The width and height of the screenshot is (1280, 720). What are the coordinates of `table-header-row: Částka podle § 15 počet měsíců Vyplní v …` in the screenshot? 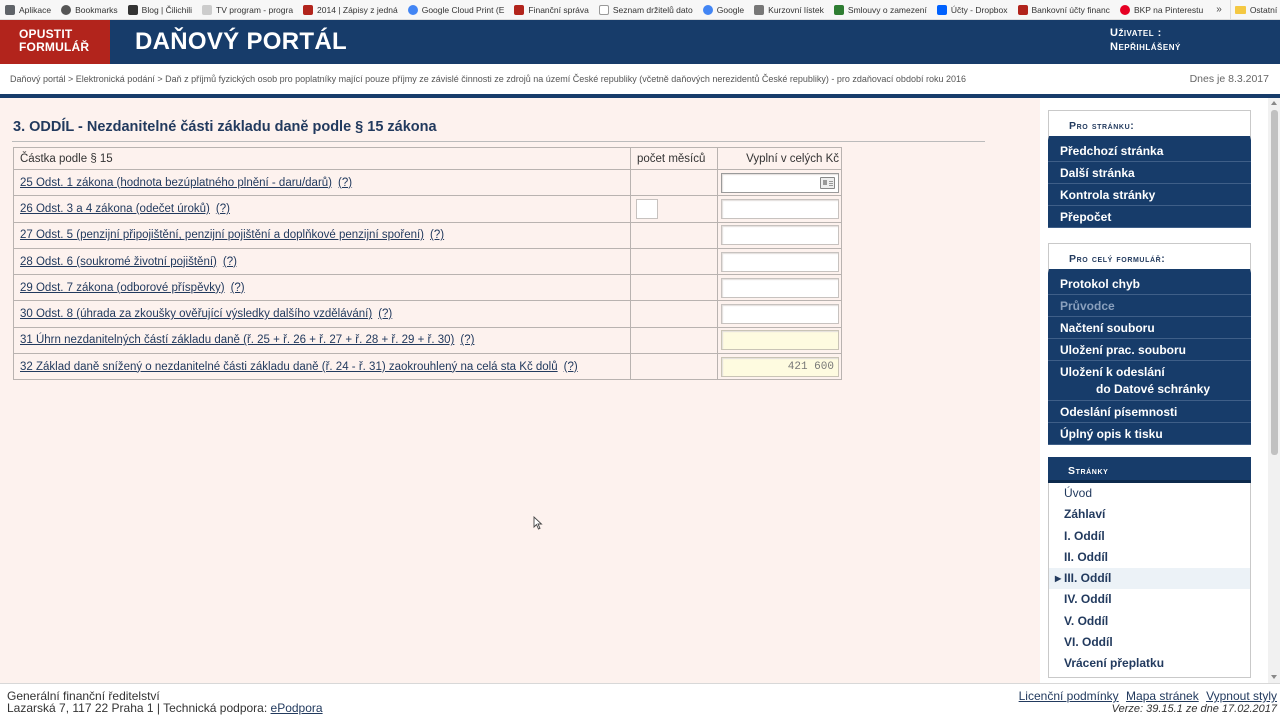 It's located at (427, 158).